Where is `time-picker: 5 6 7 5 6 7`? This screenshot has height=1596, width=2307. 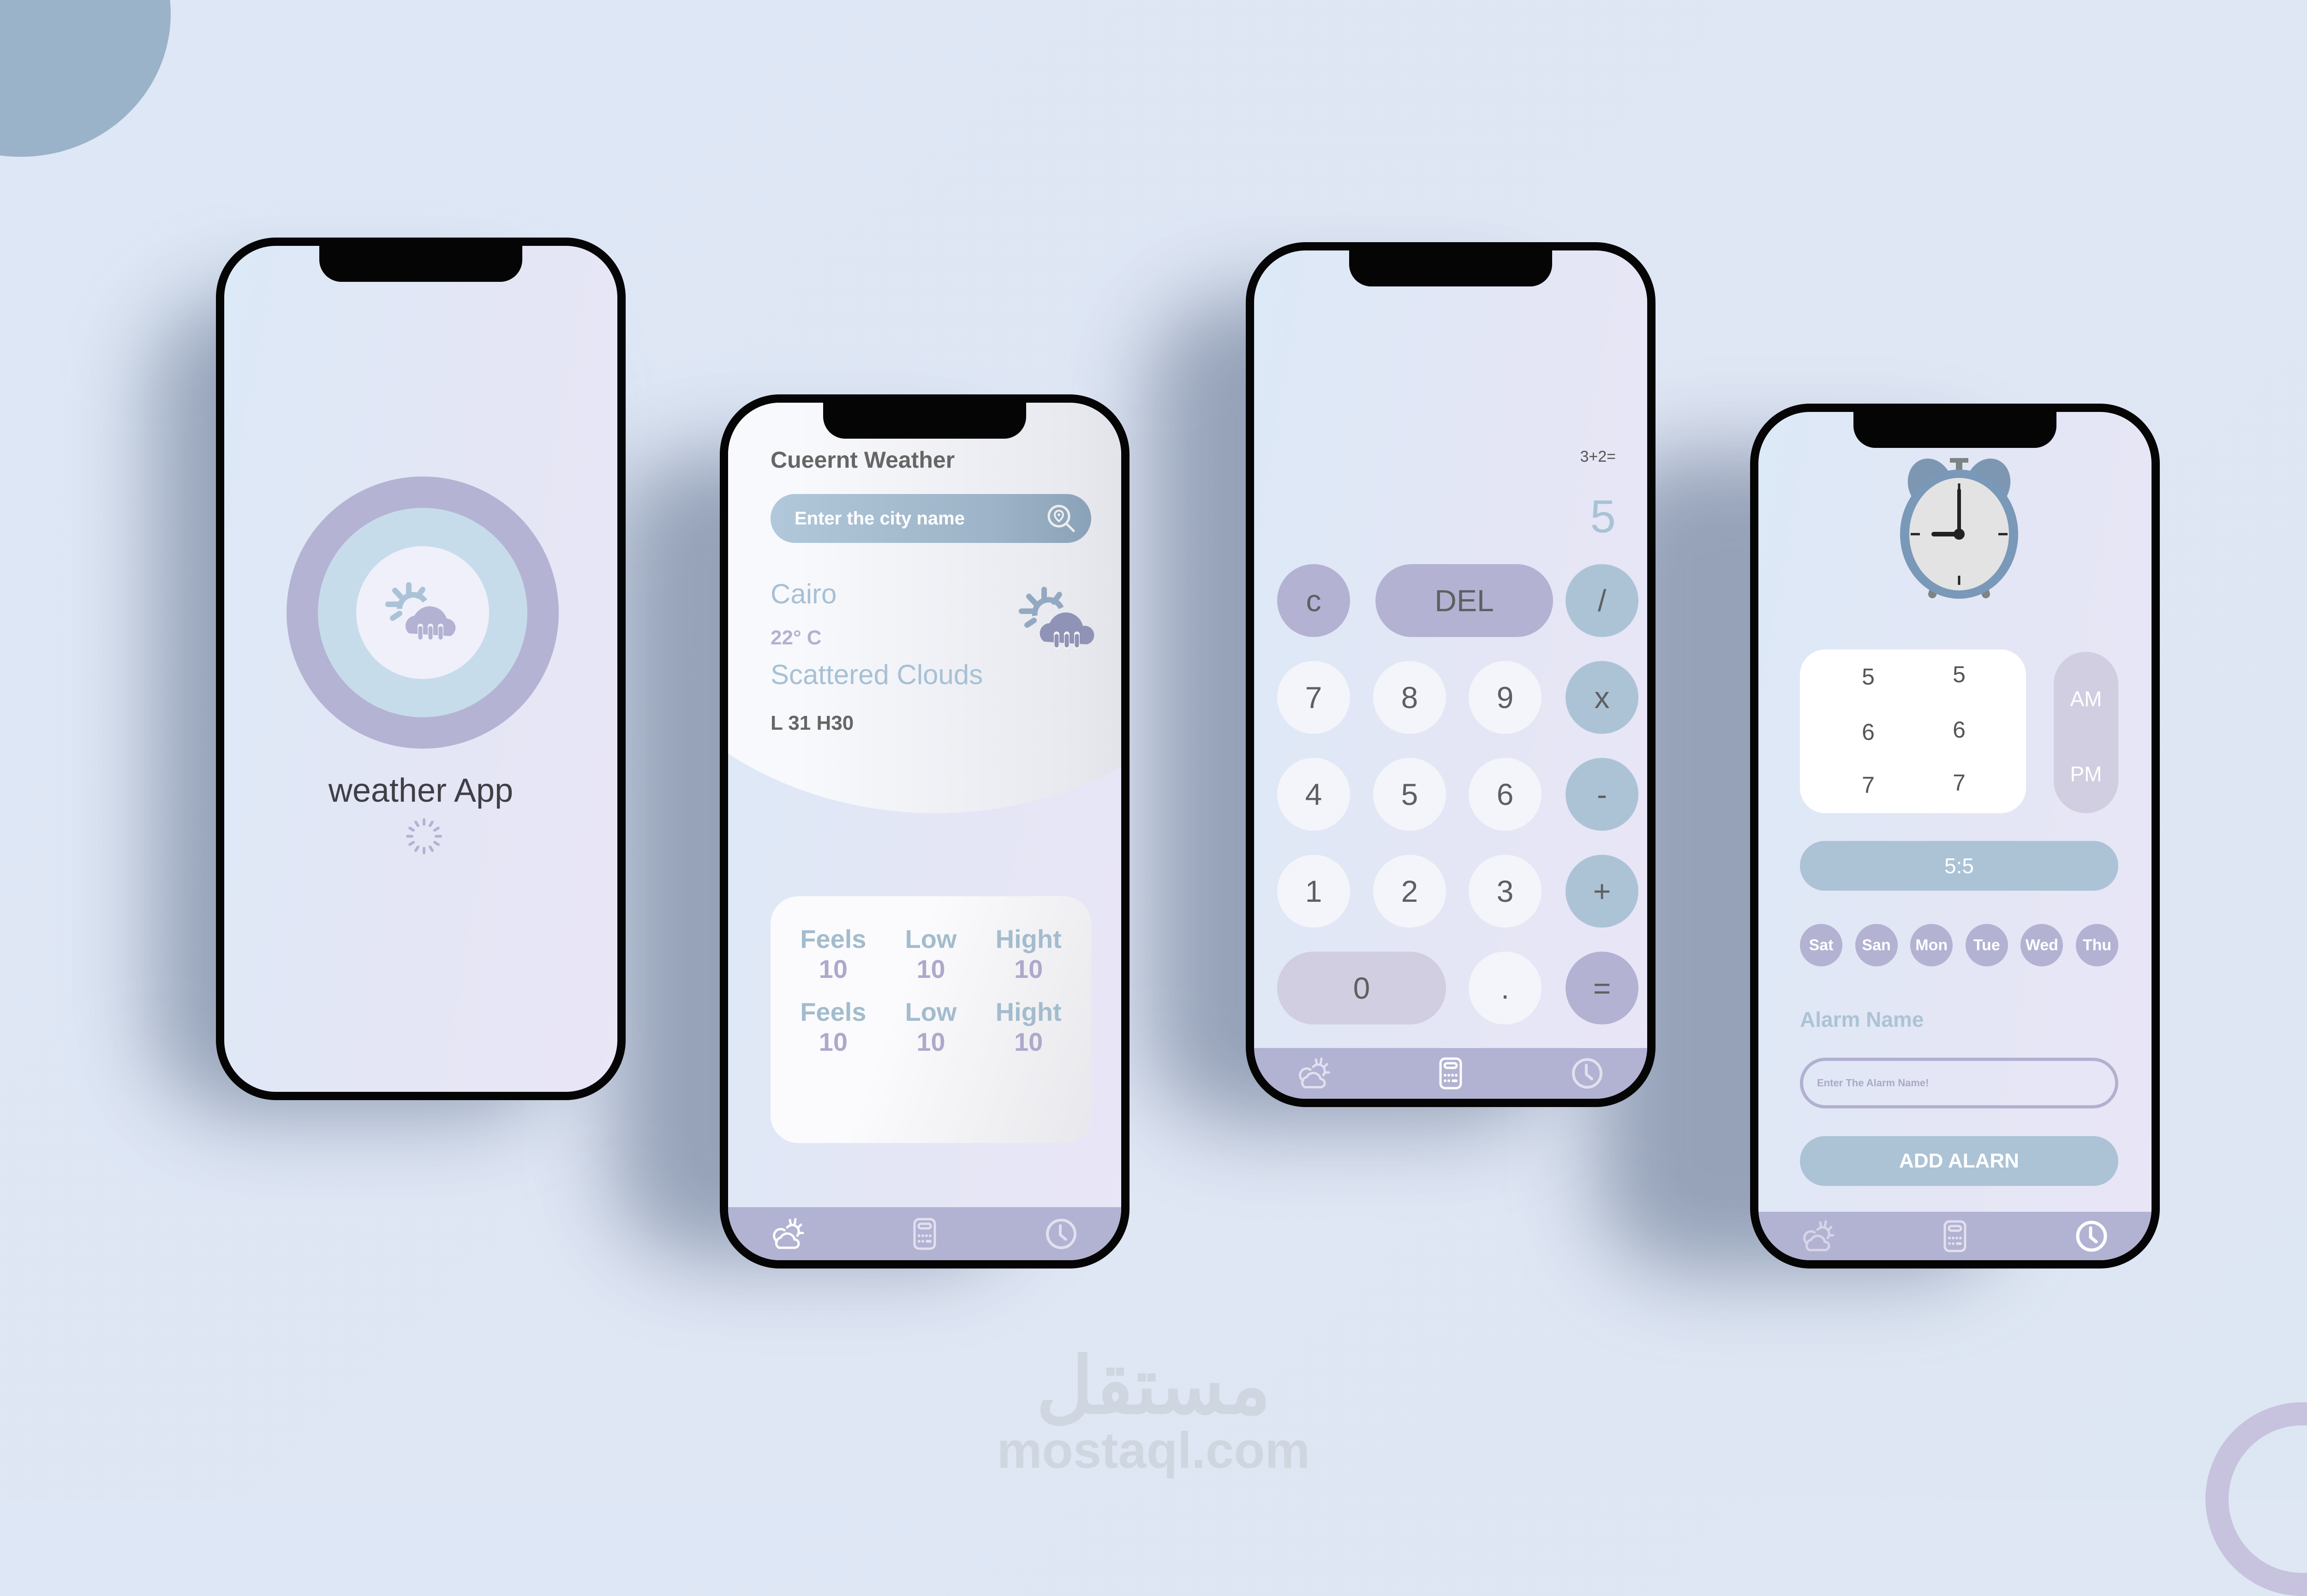 time-picker: 5 6 7 5 6 7 is located at coordinates (1913, 731).